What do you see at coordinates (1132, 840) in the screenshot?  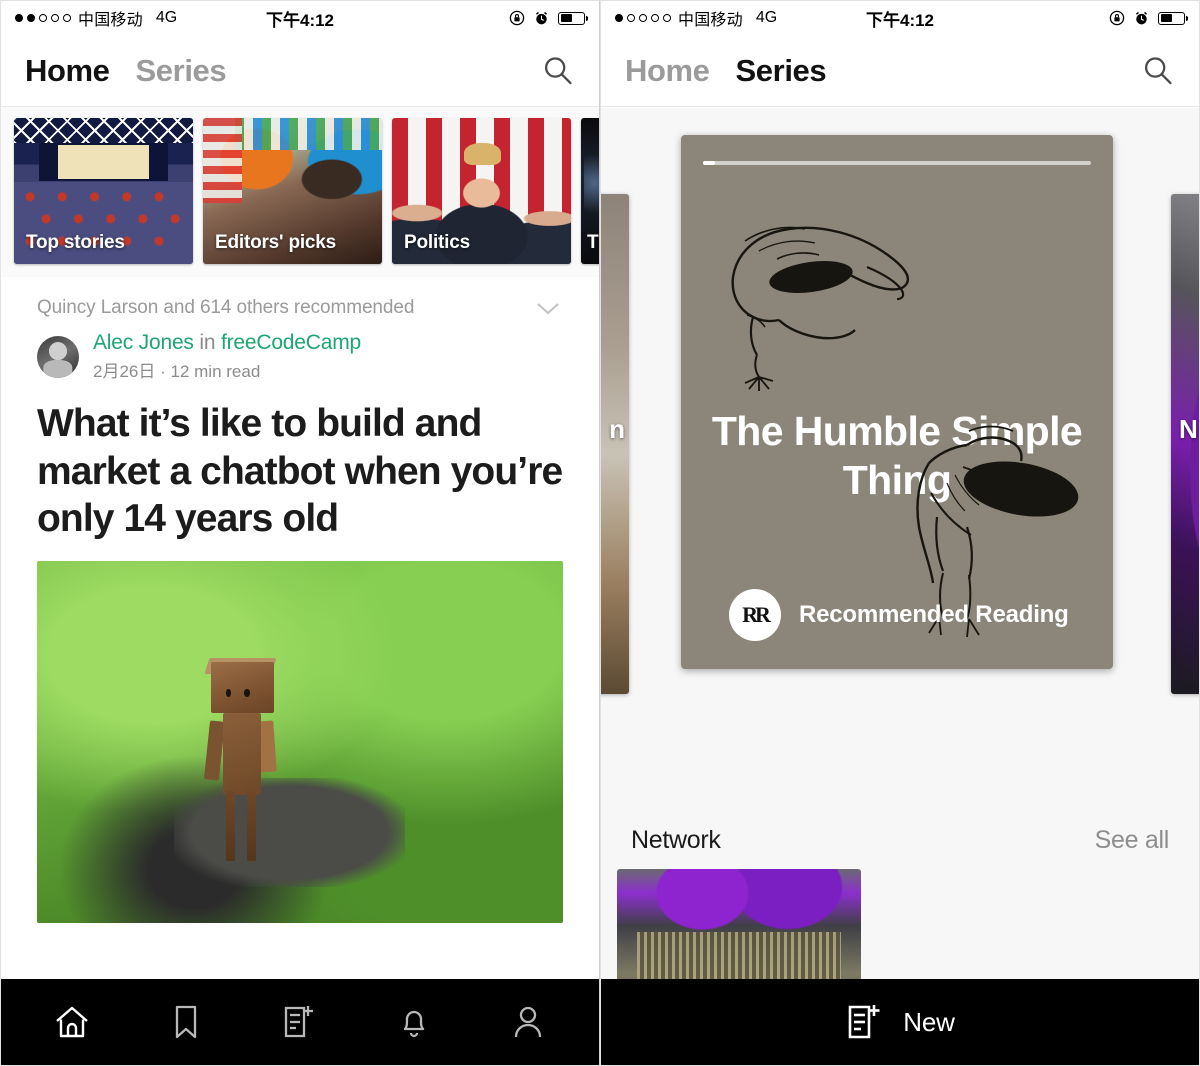 I see `see-all-link: See all` at bounding box center [1132, 840].